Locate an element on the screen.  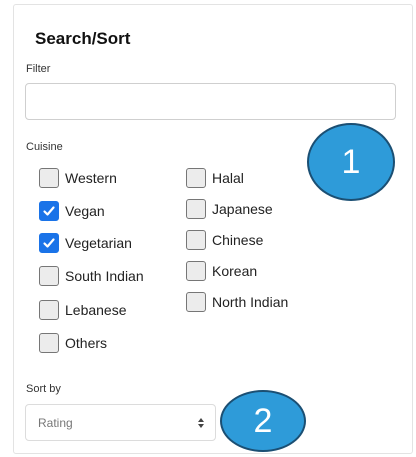
annotation-badge-2: 2 is located at coordinates (263, 421).